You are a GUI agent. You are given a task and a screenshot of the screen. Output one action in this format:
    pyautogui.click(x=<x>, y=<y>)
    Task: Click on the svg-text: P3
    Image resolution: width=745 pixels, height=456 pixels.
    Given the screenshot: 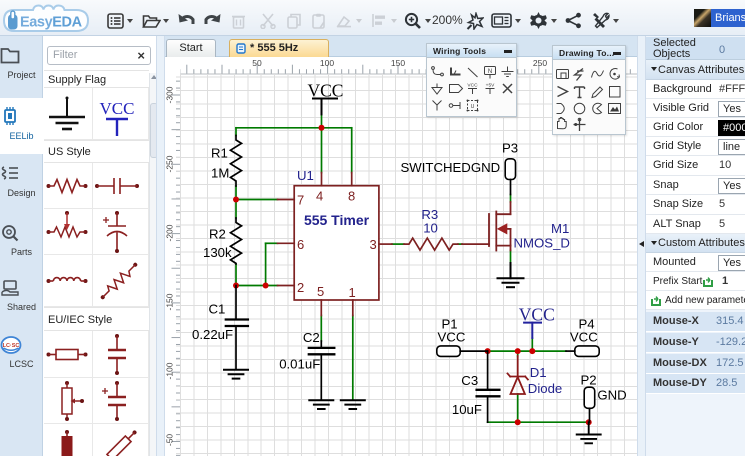 What is the action you would take?
    pyautogui.click(x=510, y=148)
    